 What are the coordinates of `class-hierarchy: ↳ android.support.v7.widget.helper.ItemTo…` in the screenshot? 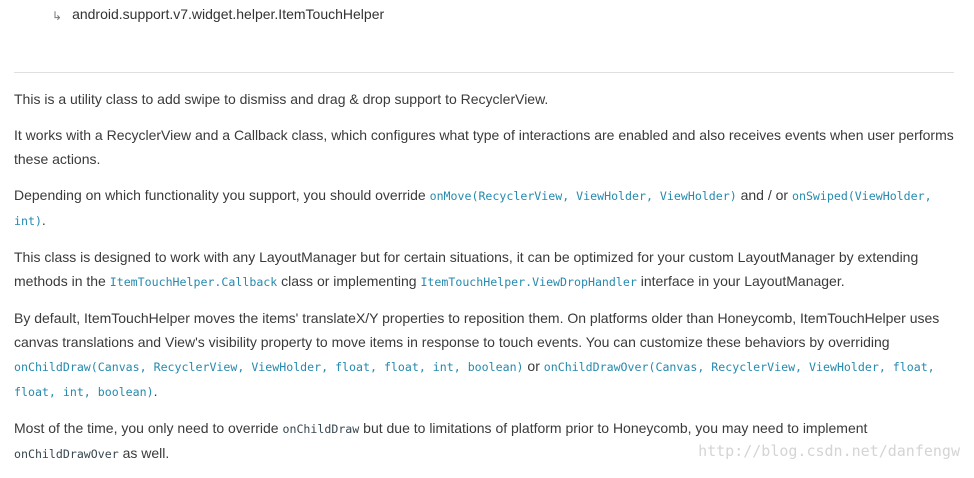 It's located at (218, 14).